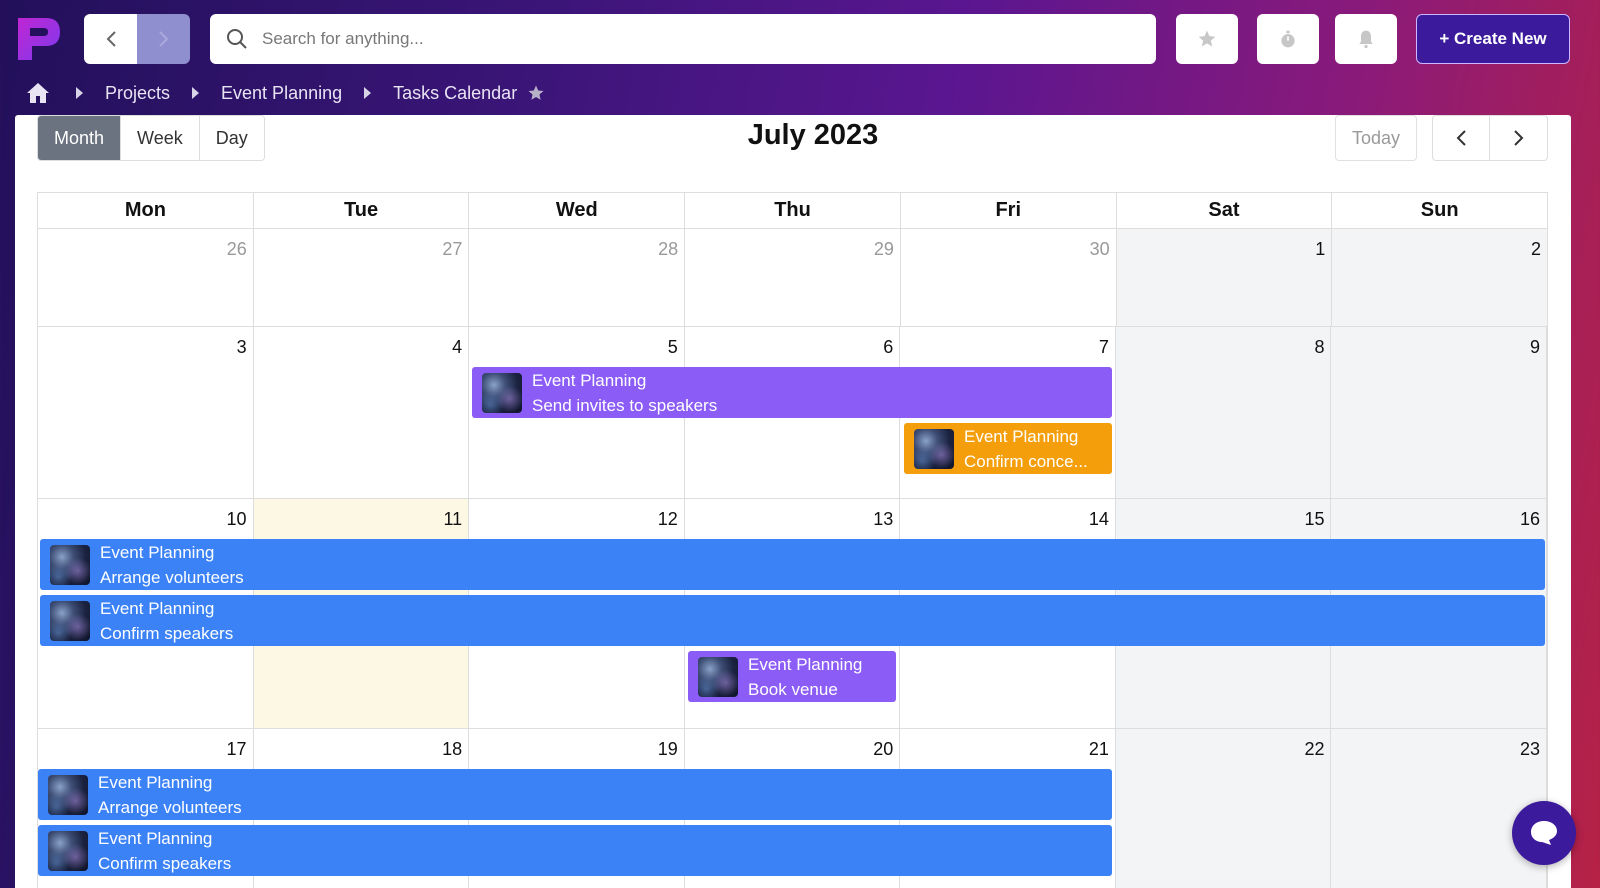 The image size is (1600, 888). I want to click on forward-arrow-icon, so click(163, 39).